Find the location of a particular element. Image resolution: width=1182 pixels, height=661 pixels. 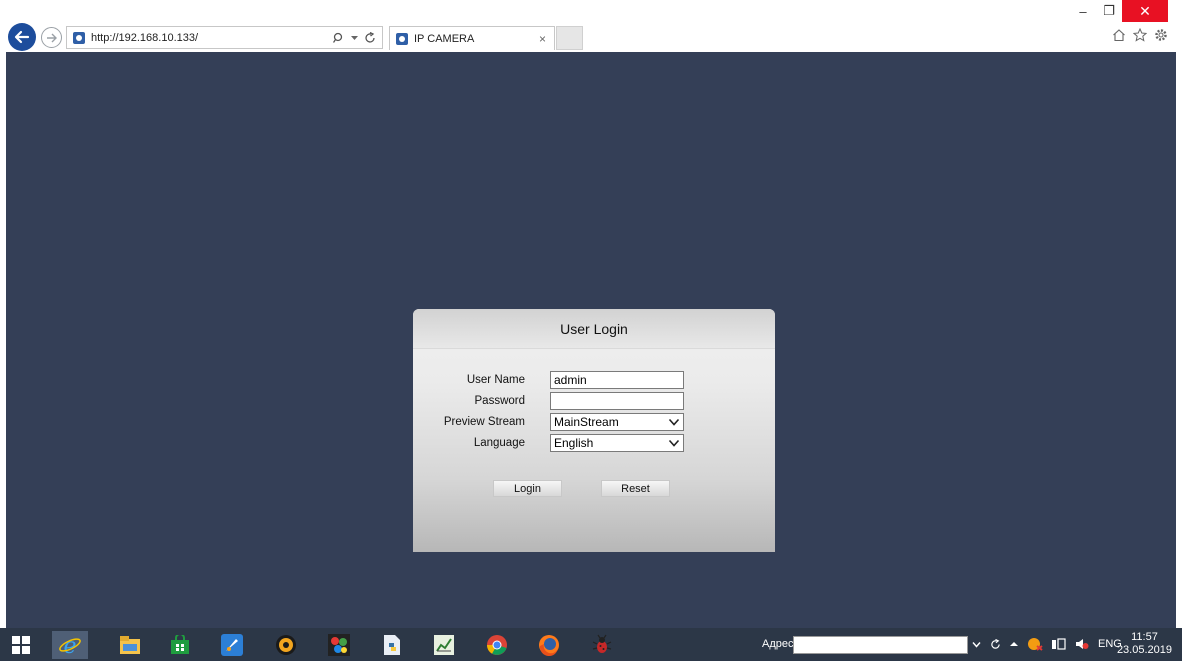

chevron-up-icon is located at coordinates (1014, 644).